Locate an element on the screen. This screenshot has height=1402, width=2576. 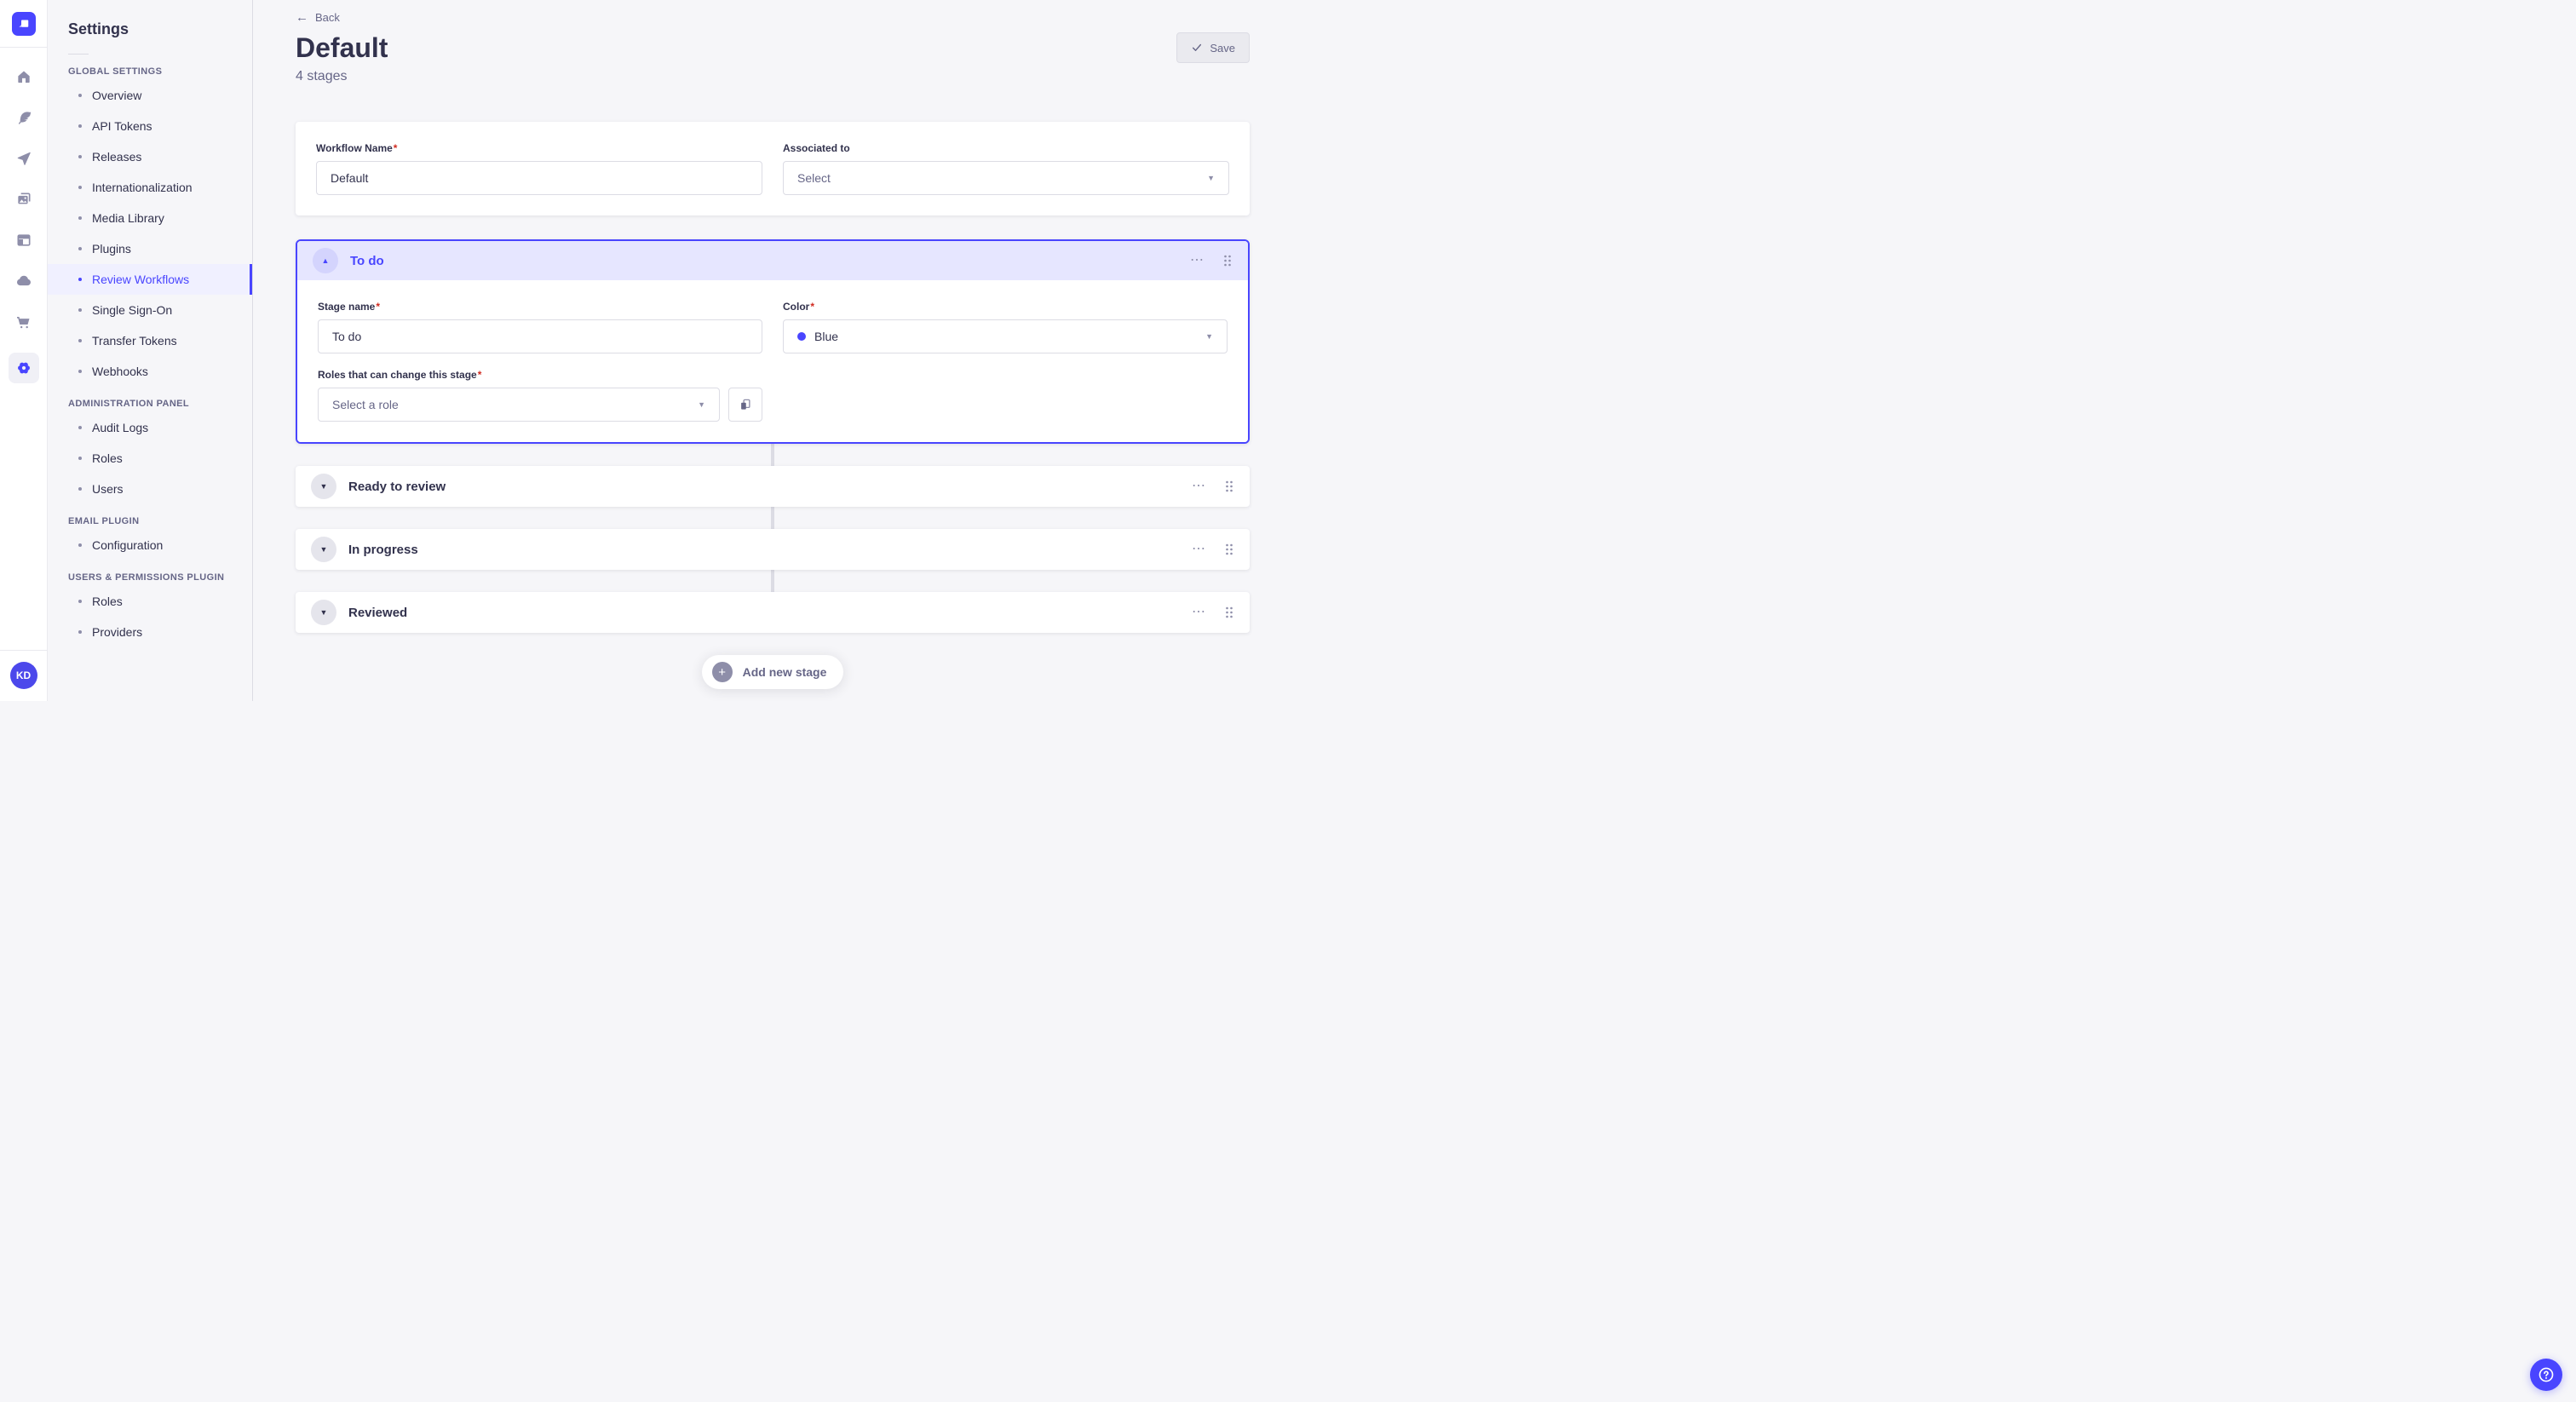
sidebar-item-releases: Releases is located at coordinates (150, 156).